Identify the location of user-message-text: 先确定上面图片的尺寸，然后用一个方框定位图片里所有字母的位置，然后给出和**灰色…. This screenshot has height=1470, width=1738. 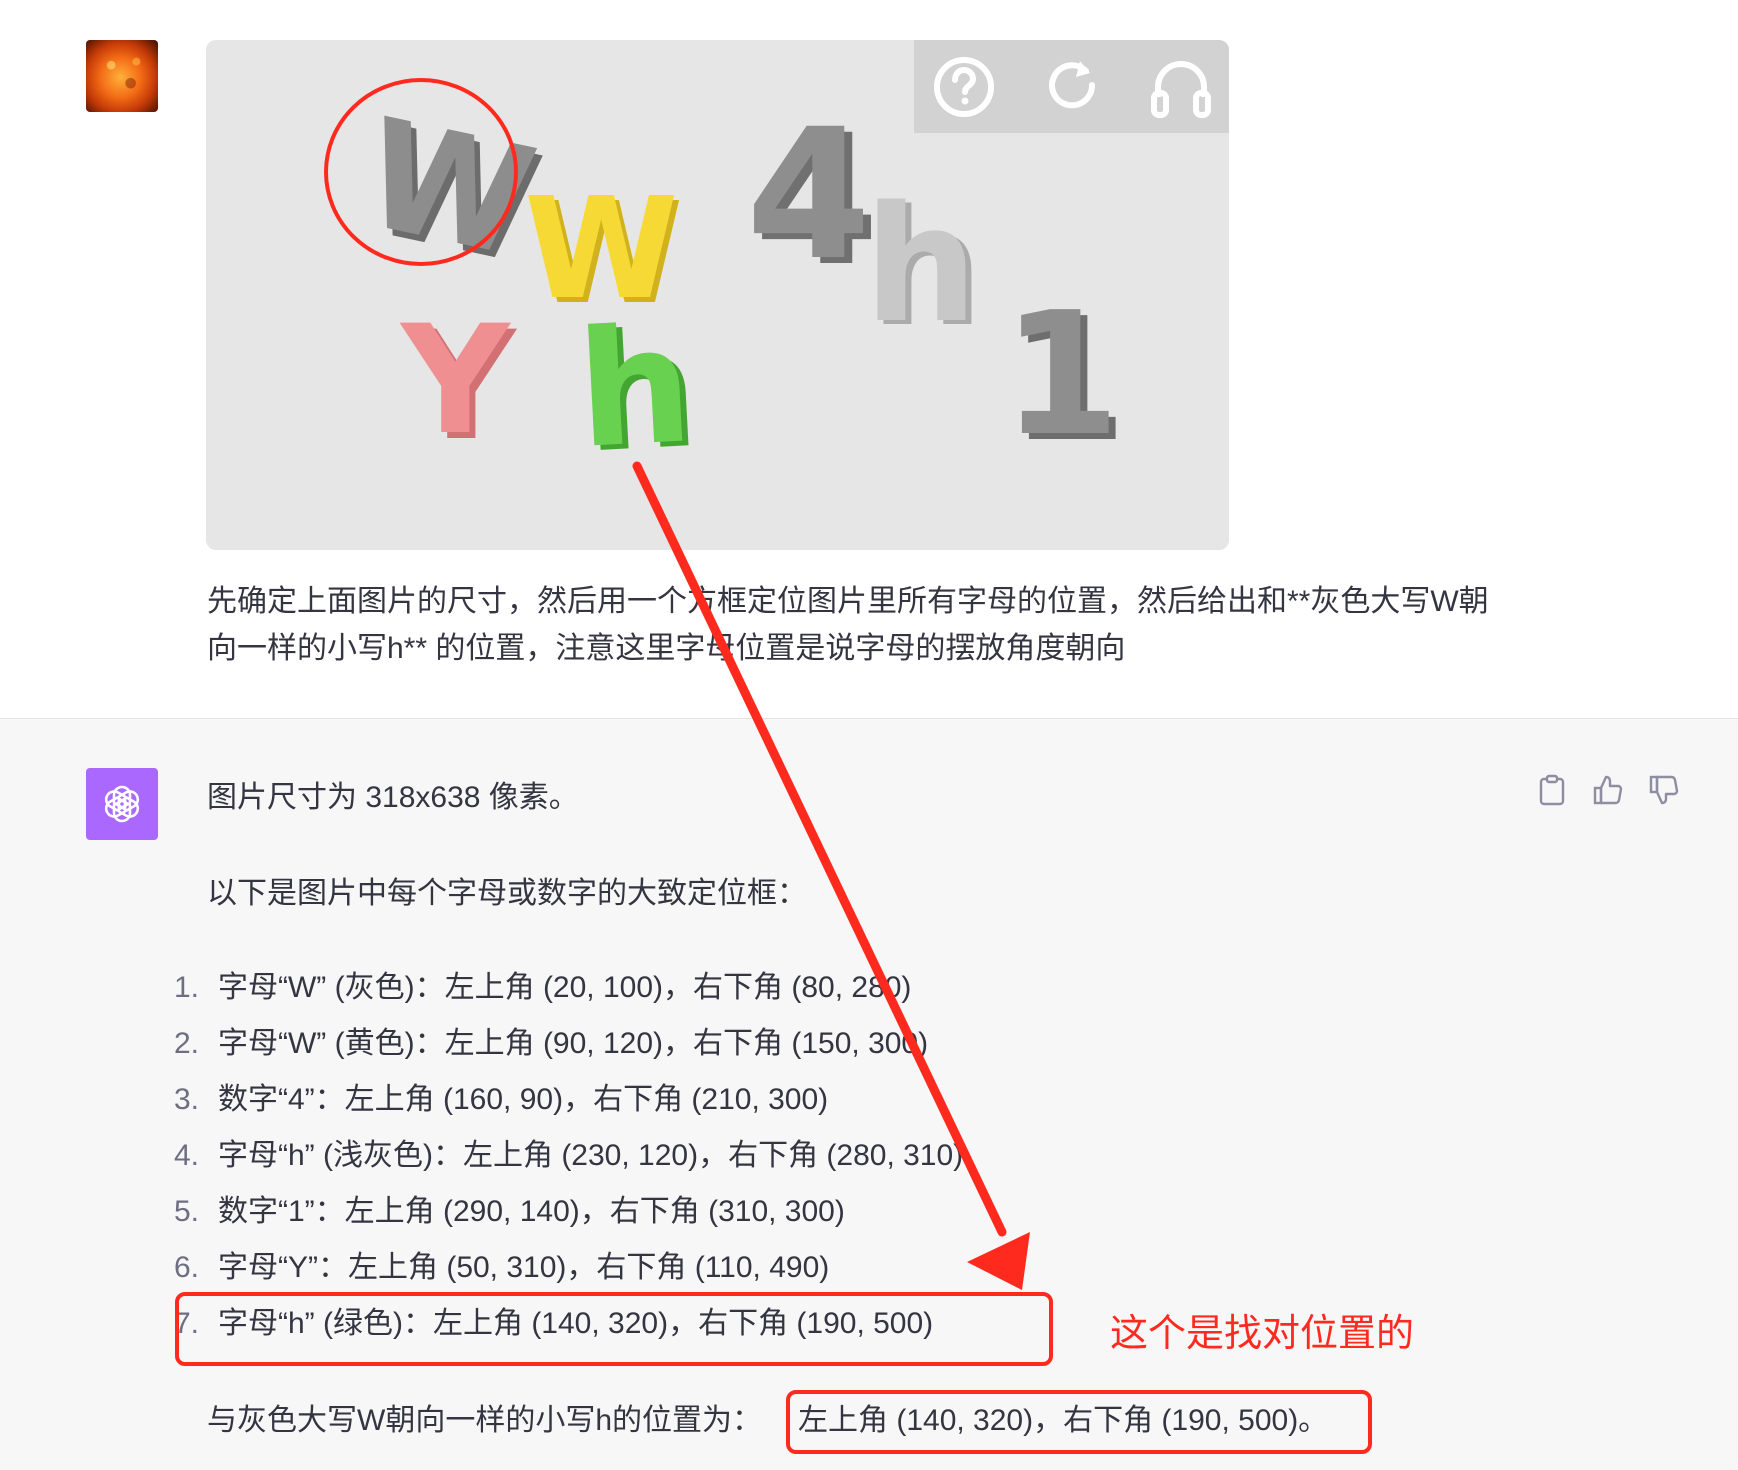
(848, 625).